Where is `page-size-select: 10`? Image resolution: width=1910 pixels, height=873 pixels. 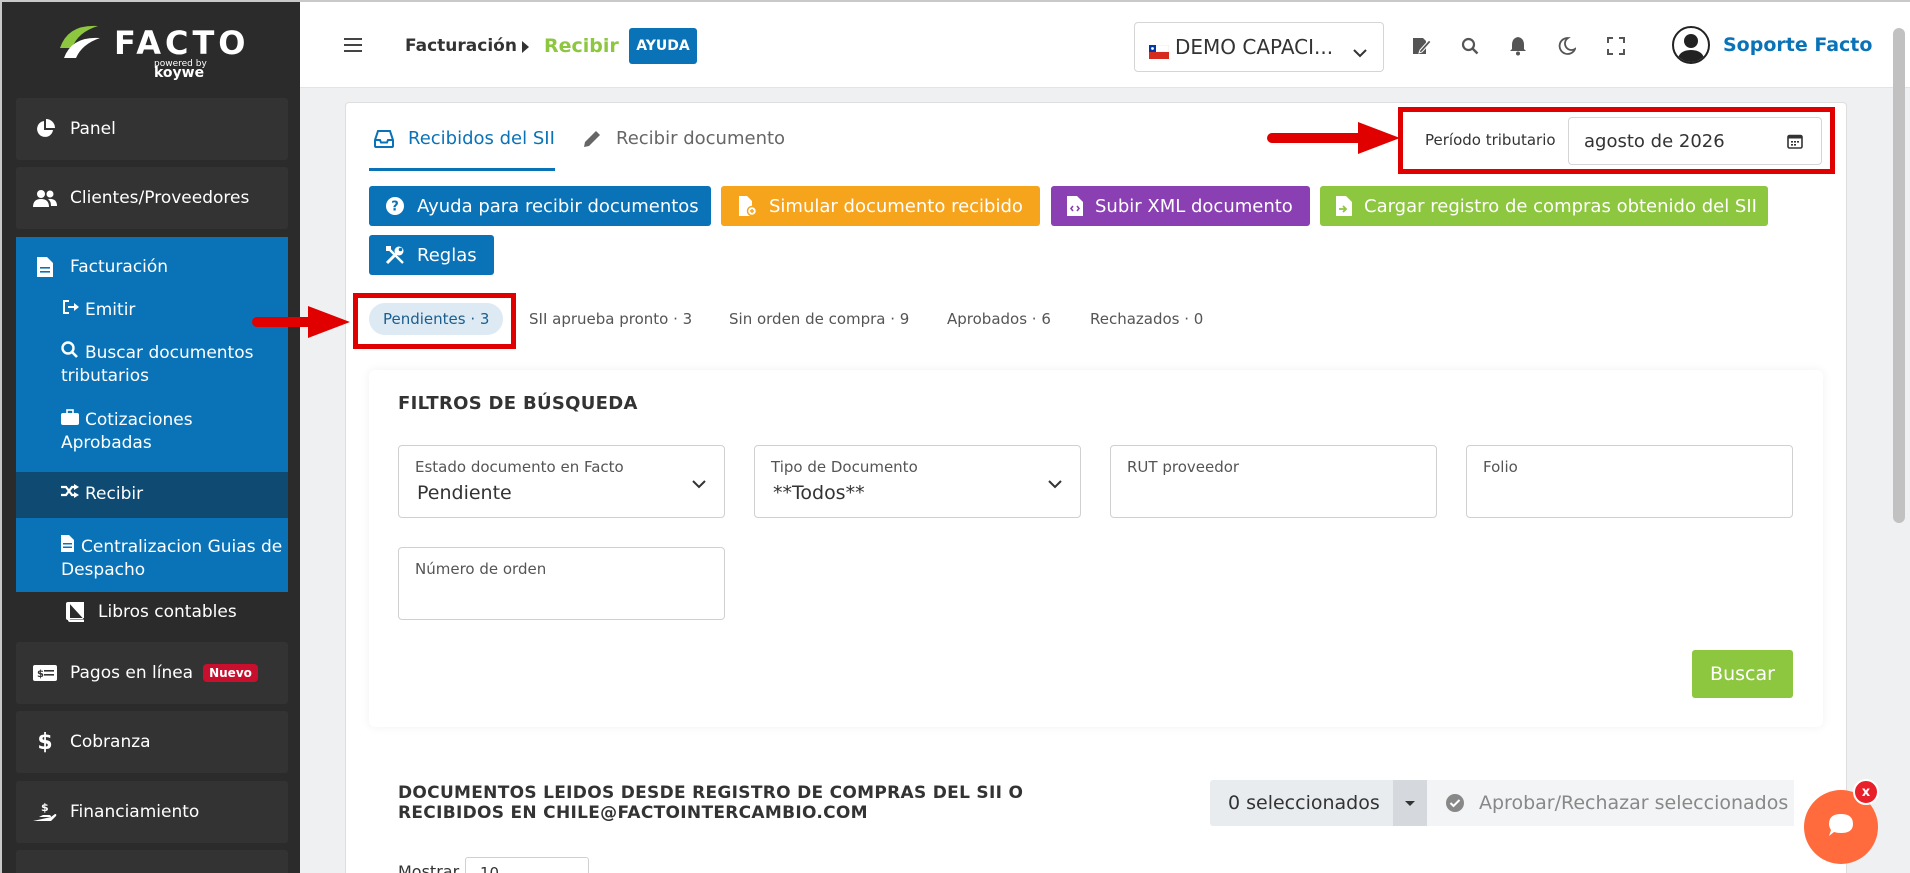 page-size-select: 10 is located at coordinates (527, 865).